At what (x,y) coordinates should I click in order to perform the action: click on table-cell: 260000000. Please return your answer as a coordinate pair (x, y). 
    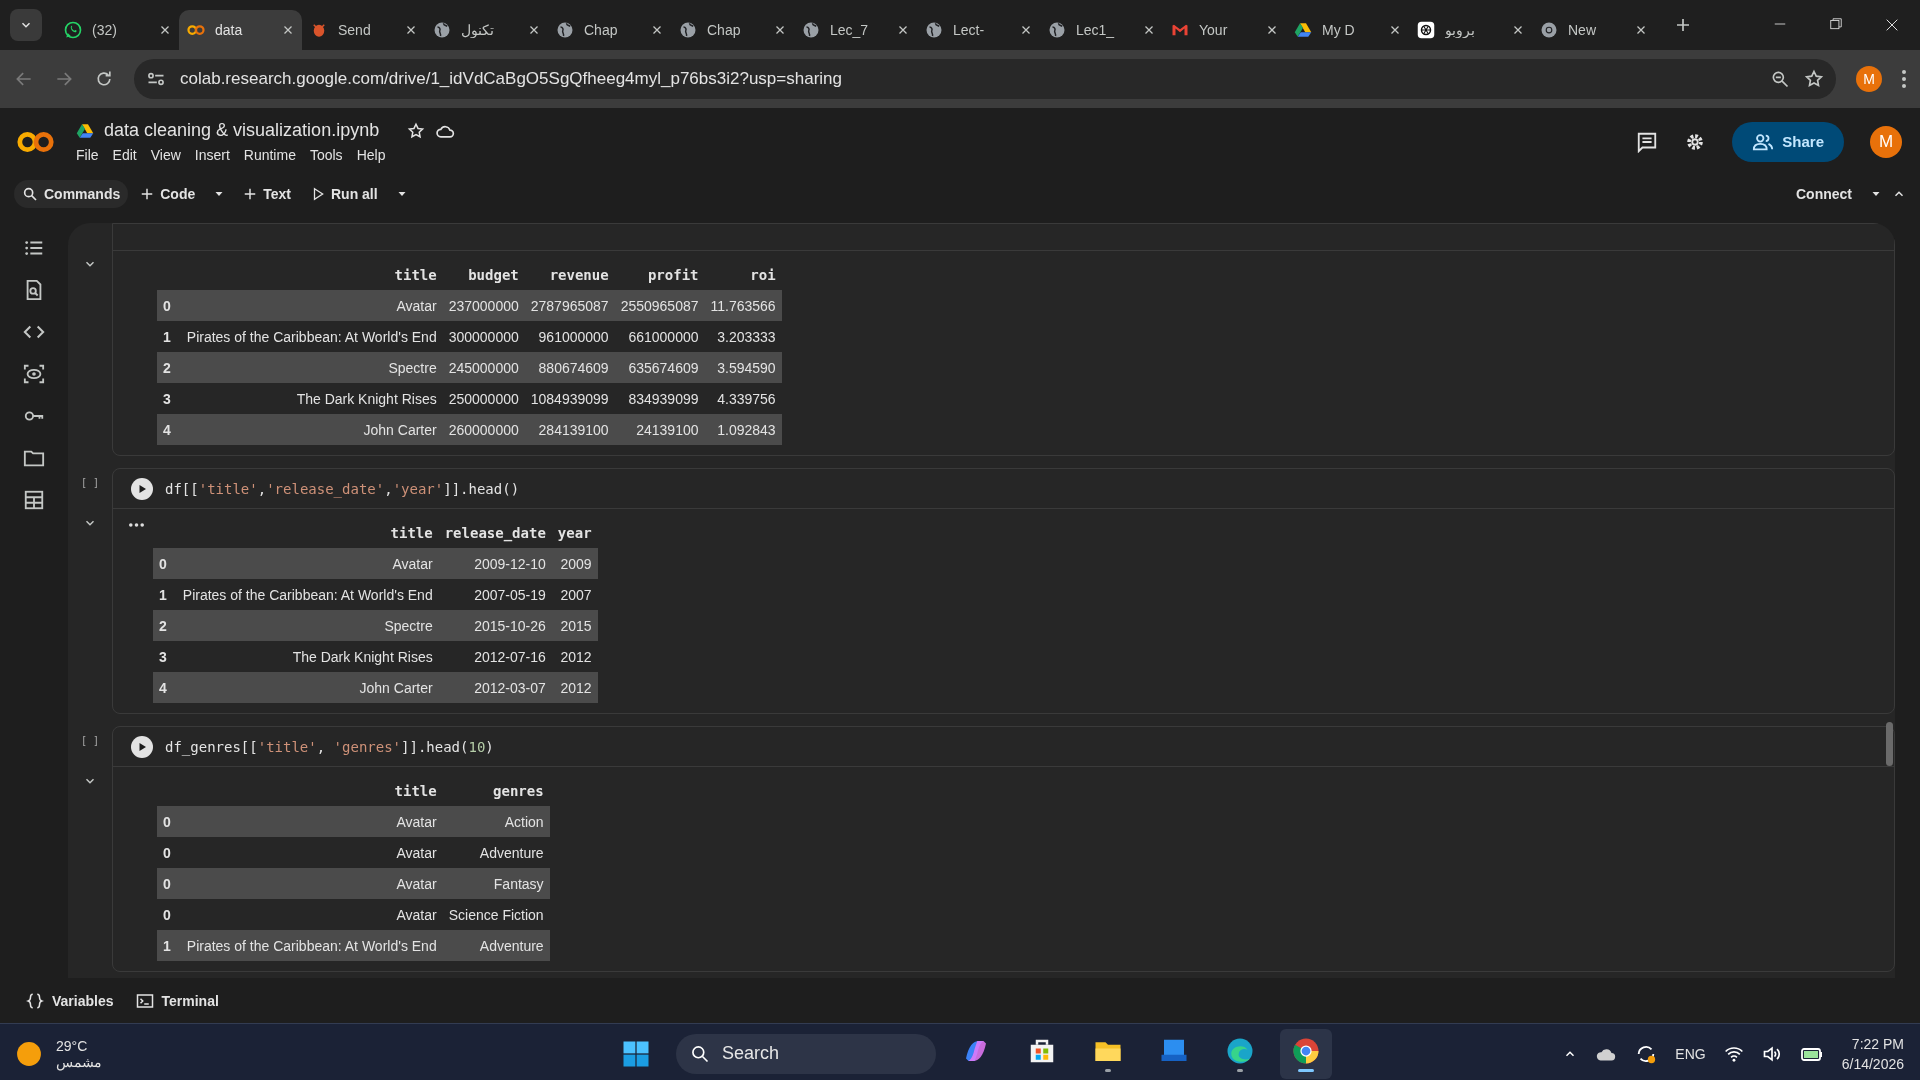
    Looking at the image, I should click on (483, 429).